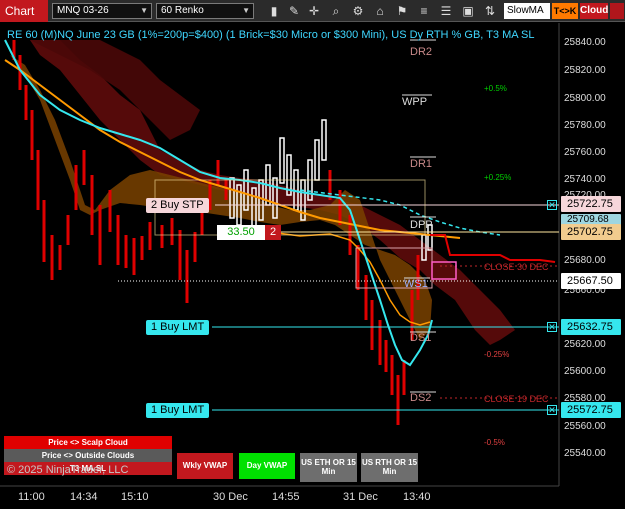 The image size is (625, 509). What do you see at coordinates (527, 11) in the screenshot?
I see `slowma-button: SlowMA` at bounding box center [527, 11].